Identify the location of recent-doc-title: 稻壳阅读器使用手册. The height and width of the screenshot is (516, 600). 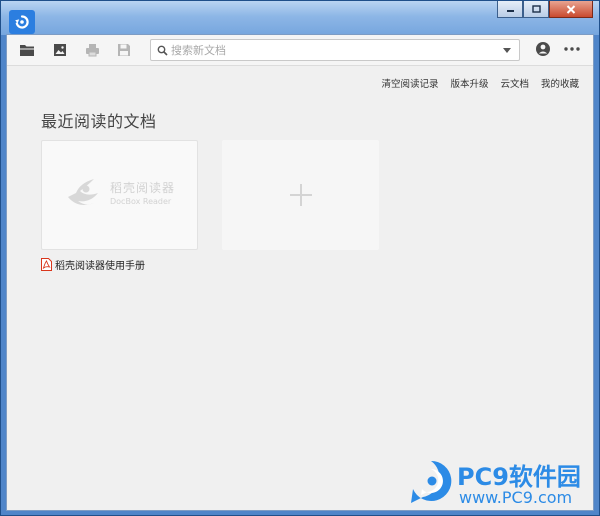
(93, 264).